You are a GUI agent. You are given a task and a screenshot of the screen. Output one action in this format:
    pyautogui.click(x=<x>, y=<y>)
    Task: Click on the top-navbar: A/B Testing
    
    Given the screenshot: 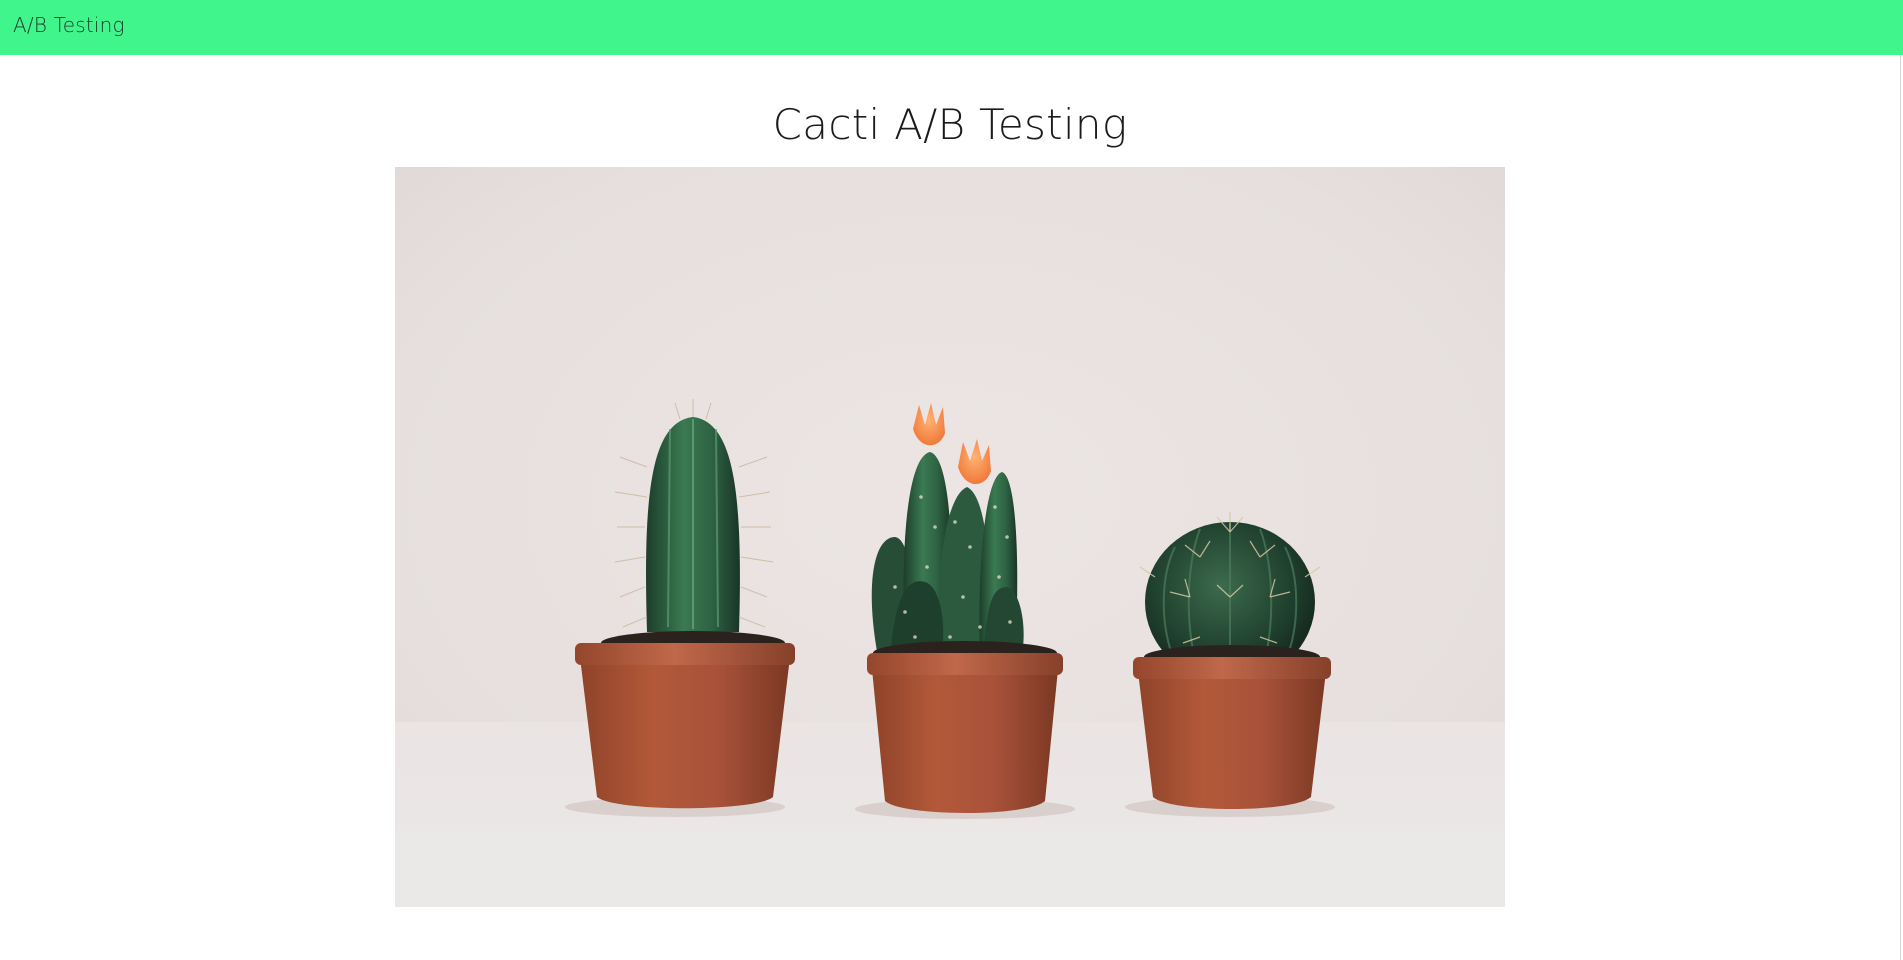 What is the action you would take?
    pyautogui.click(x=951, y=27)
    